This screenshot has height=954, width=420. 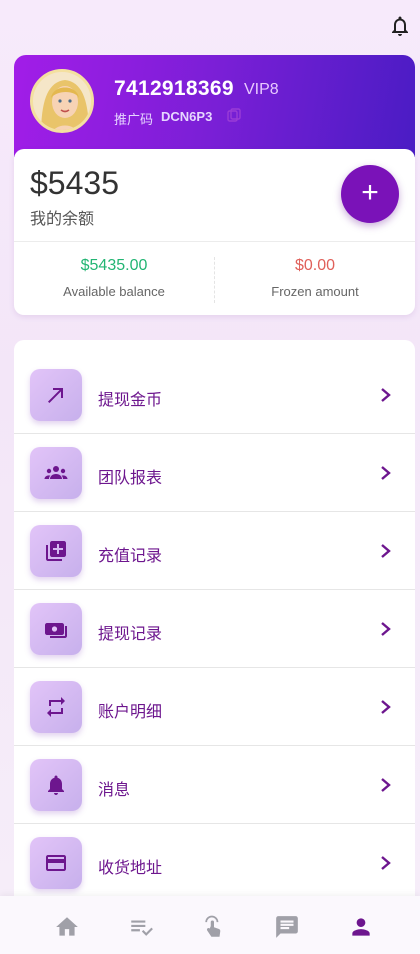 What do you see at coordinates (174, 88) in the screenshot?
I see `user-id: 7412918369` at bounding box center [174, 88].